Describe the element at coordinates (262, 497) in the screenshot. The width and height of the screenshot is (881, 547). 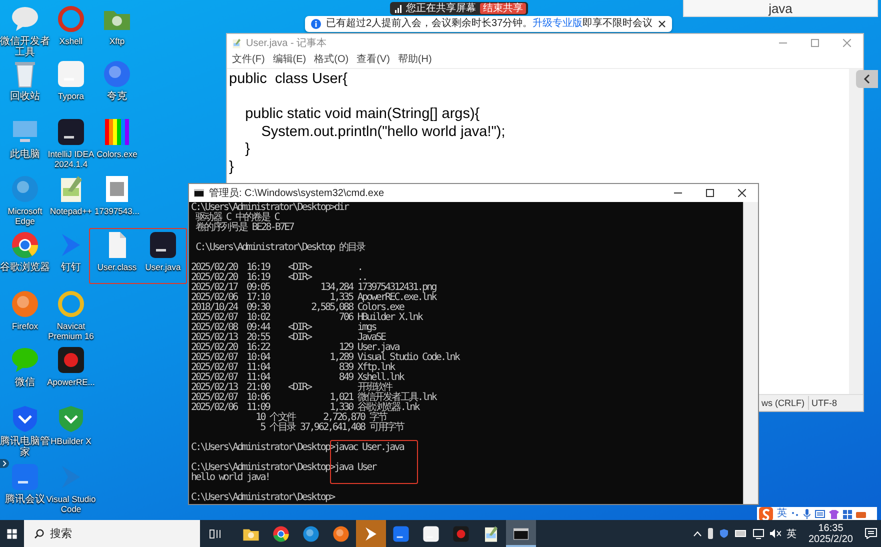
I see `console-line: C:\Users\Administrator\Desktop>` at that location.